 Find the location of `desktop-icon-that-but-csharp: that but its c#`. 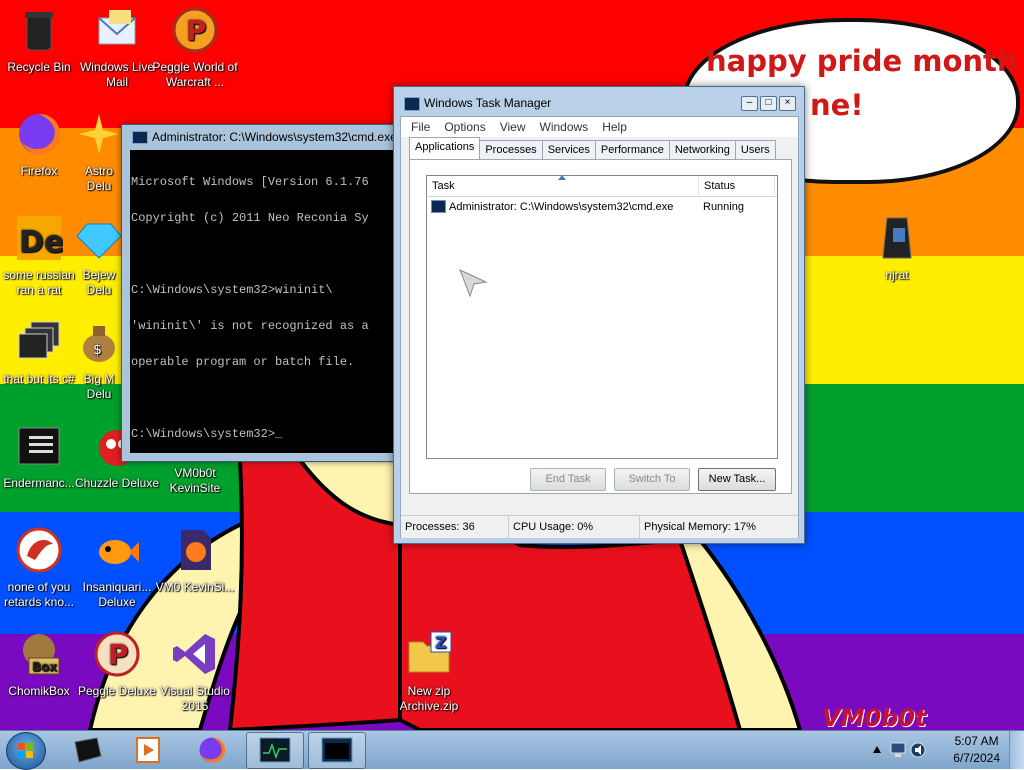

desktop-icon-that-but-csharp: that but its c# is located at coordinates (41, 352).